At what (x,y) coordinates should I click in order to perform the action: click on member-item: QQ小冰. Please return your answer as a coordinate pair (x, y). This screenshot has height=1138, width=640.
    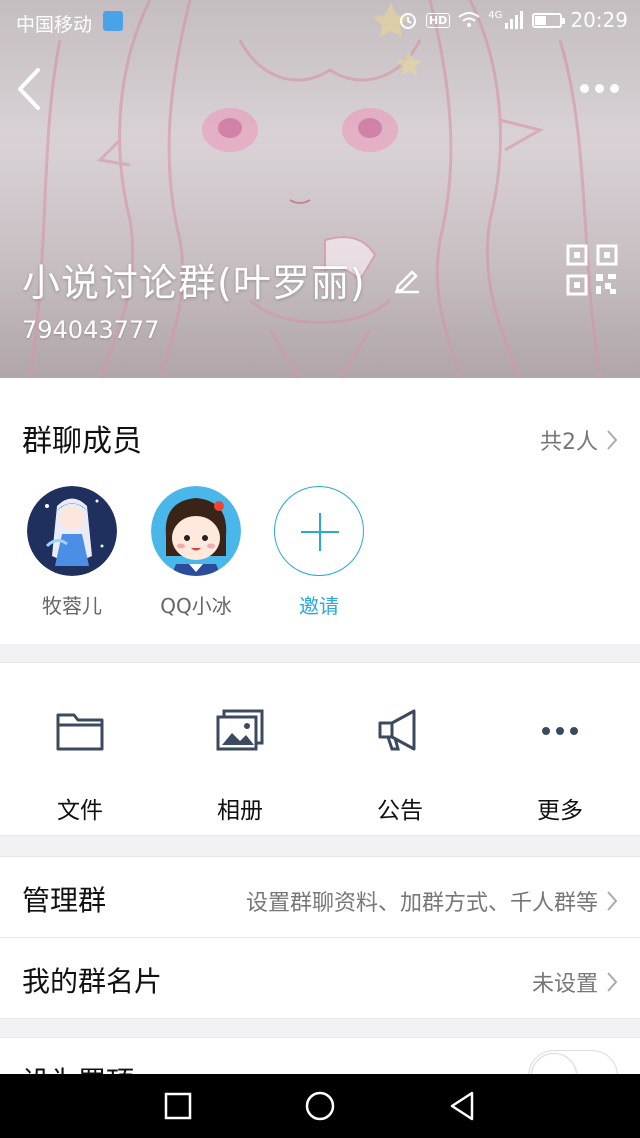
    Looking at the image, I should click on (196, 552).